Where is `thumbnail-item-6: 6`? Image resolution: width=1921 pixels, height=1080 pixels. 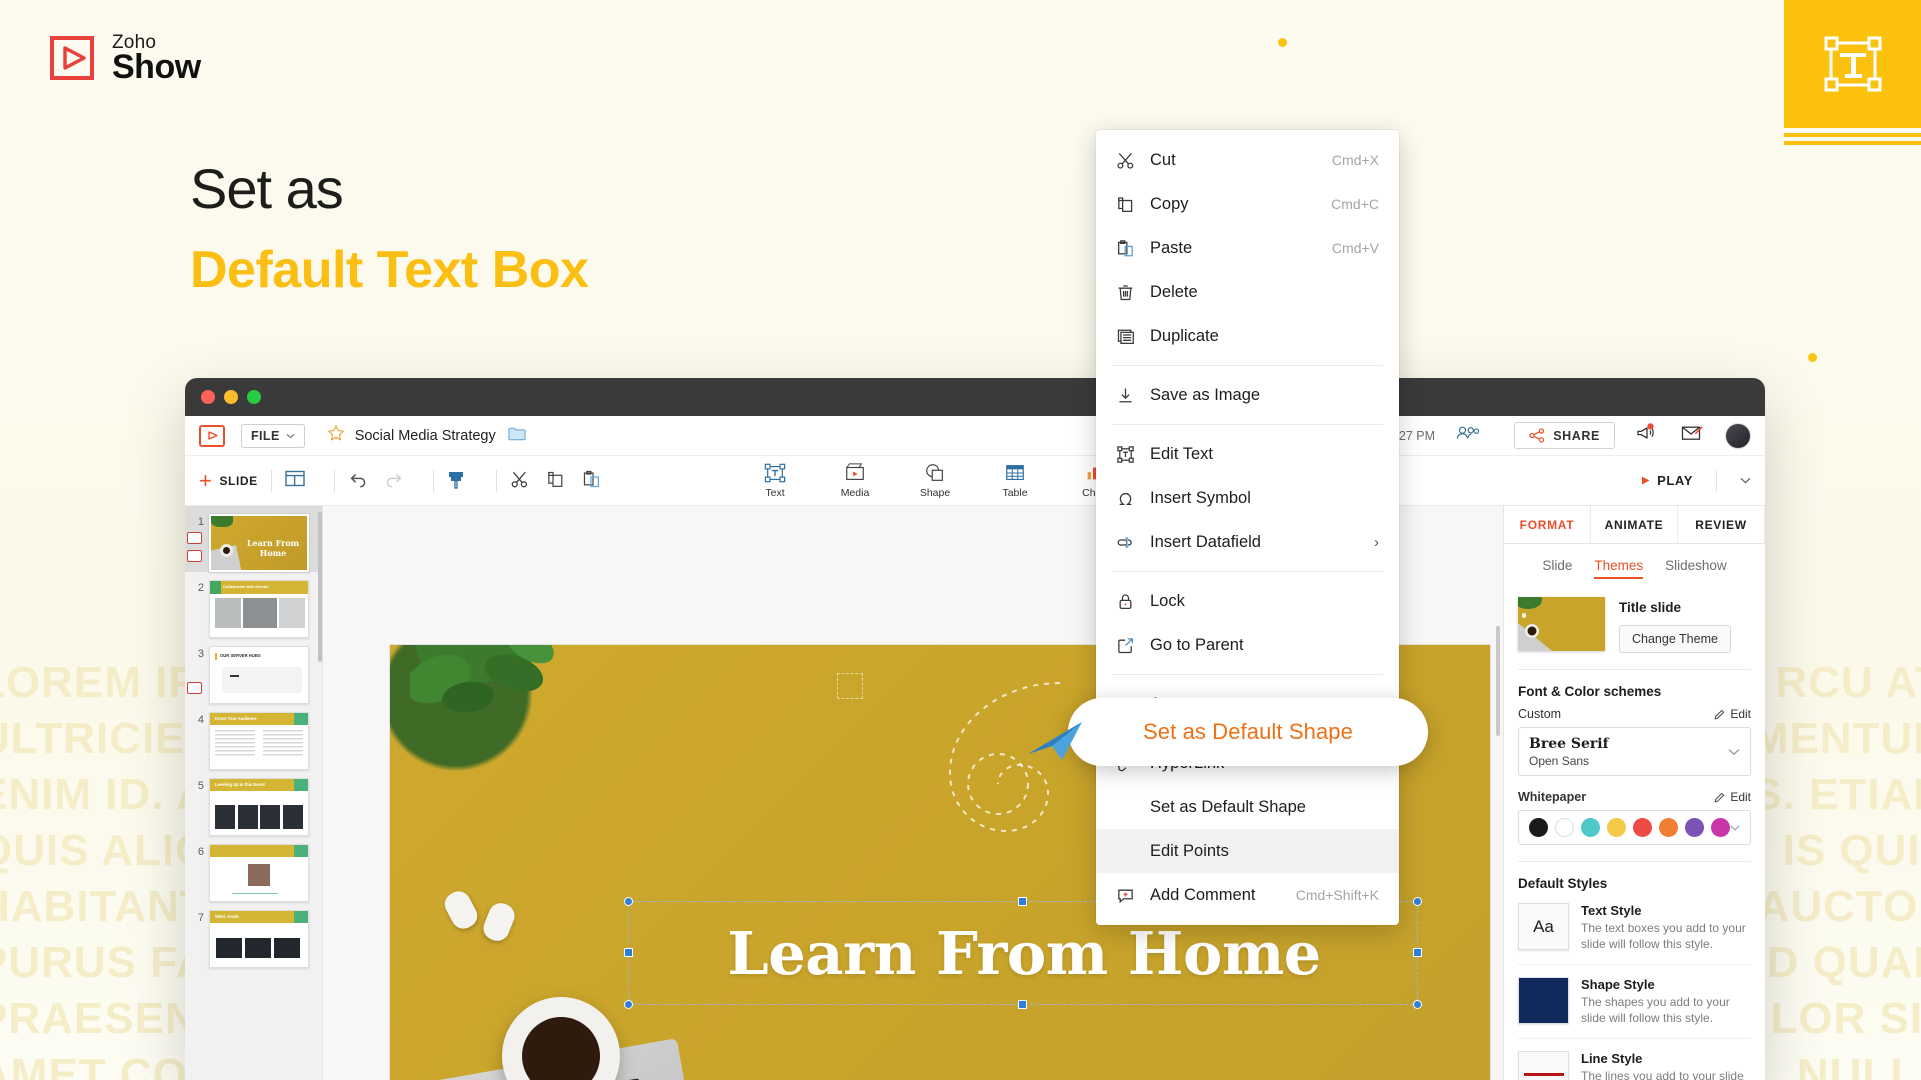 thumbnail-item-6: 6 is located at coordinates (253, 869).